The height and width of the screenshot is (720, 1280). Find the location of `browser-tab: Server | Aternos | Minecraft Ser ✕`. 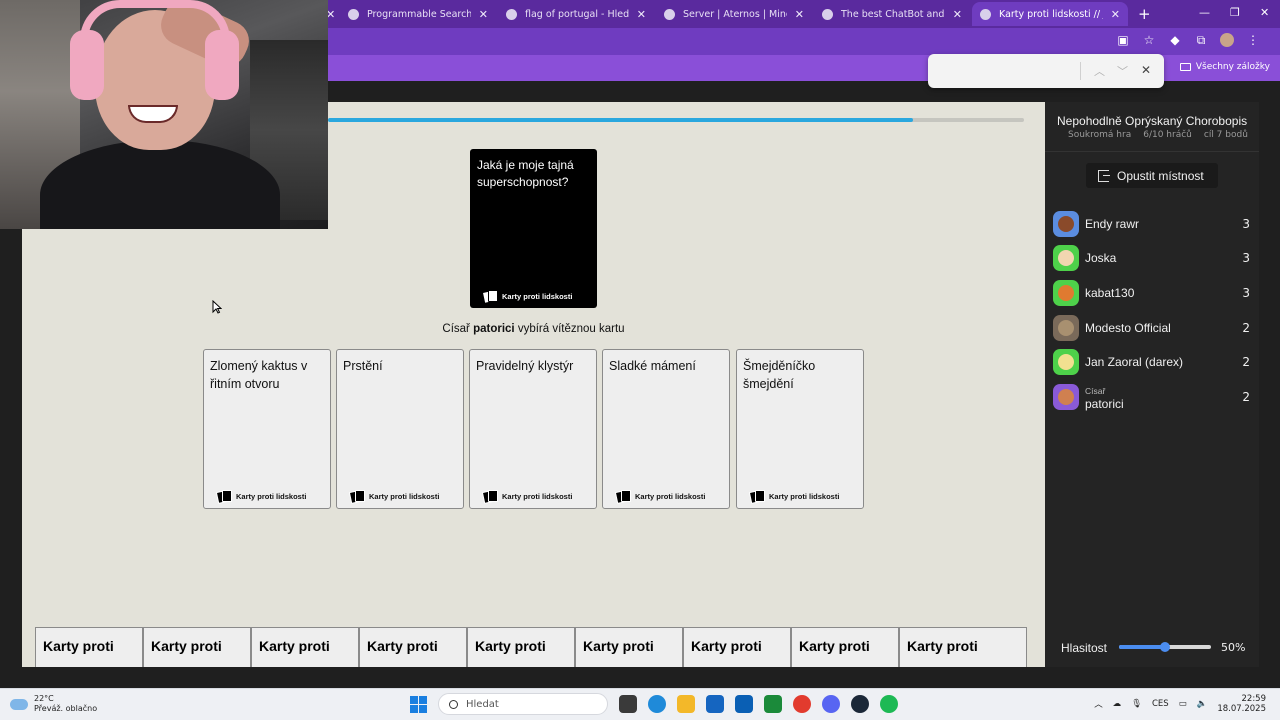

browser-tab: Server | Aternos | Minecraft Ser ✕ is located at coordinates (734, 14).